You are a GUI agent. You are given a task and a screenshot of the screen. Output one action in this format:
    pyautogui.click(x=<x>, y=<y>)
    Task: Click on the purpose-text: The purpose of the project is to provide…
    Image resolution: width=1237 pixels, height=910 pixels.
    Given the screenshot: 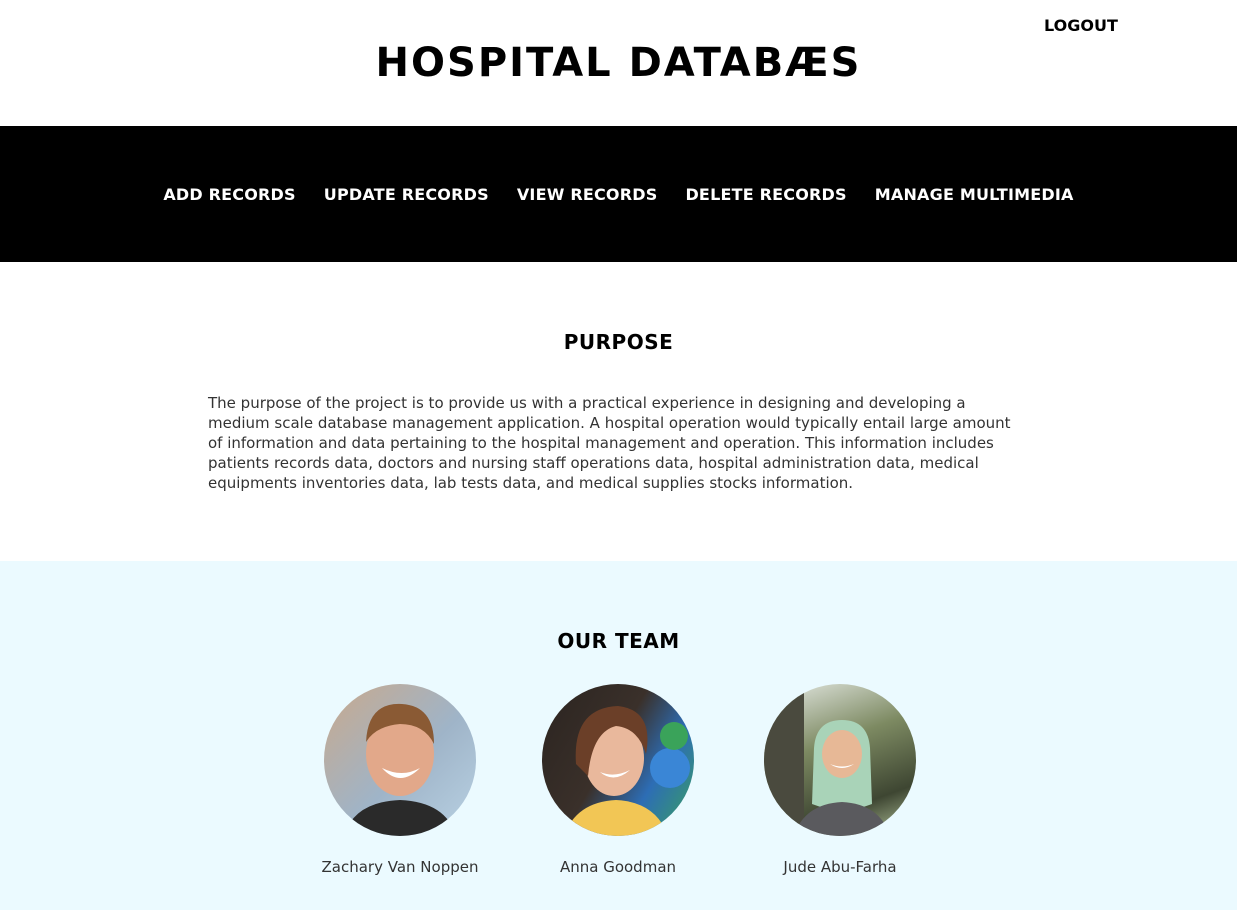 What is the action you would take?
    pyautogui.click(x=609, y=443)
    